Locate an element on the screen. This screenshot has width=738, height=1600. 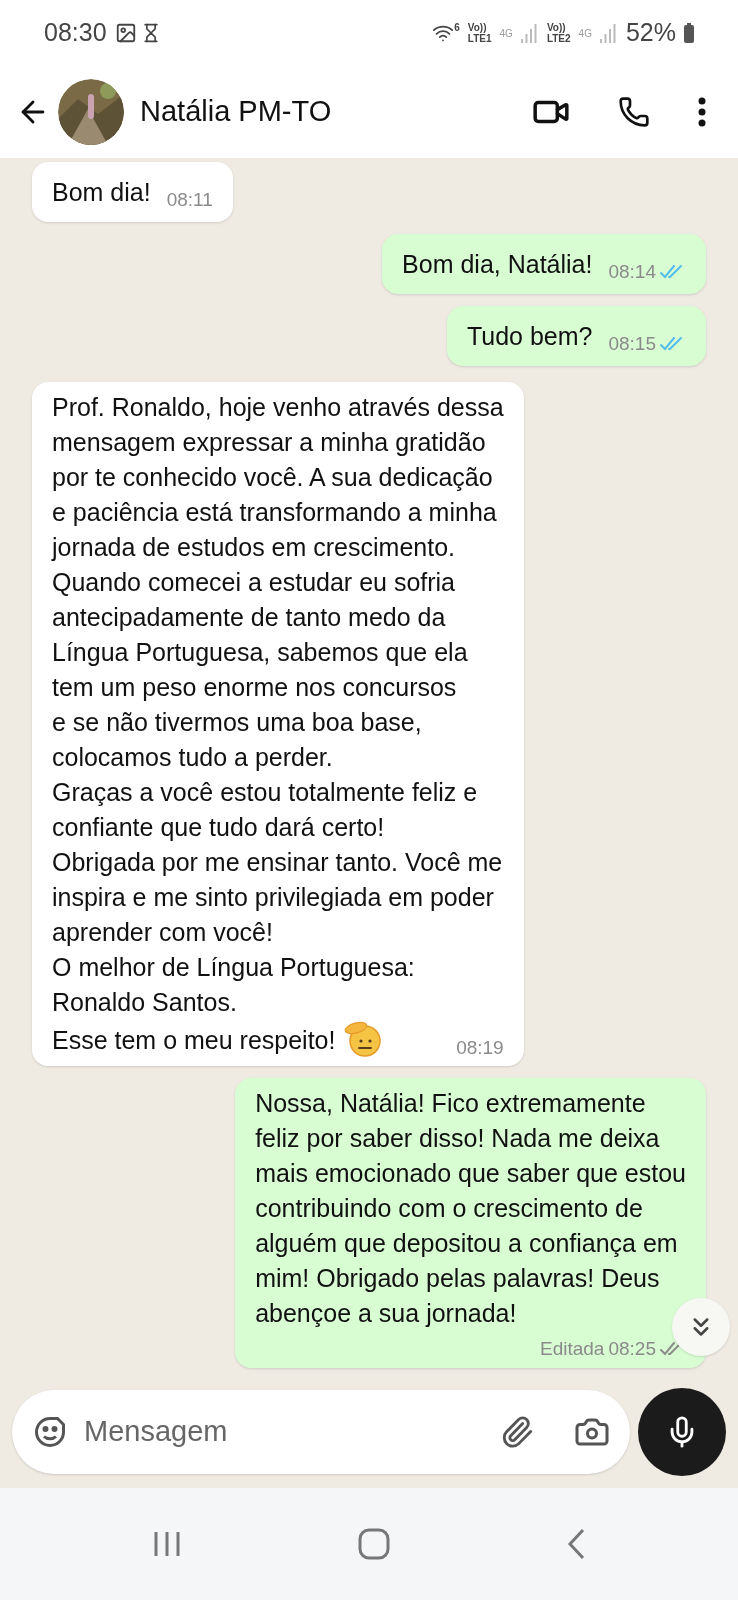
message-time: 08:15 is located at coordinates (632, 343).